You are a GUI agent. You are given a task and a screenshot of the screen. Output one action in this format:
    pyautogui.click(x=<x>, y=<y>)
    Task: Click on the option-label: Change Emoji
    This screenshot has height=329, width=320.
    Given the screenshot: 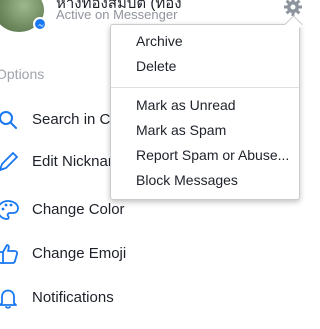 What is the action you would take?
    pyautogui.click(x=79, y=253)
    